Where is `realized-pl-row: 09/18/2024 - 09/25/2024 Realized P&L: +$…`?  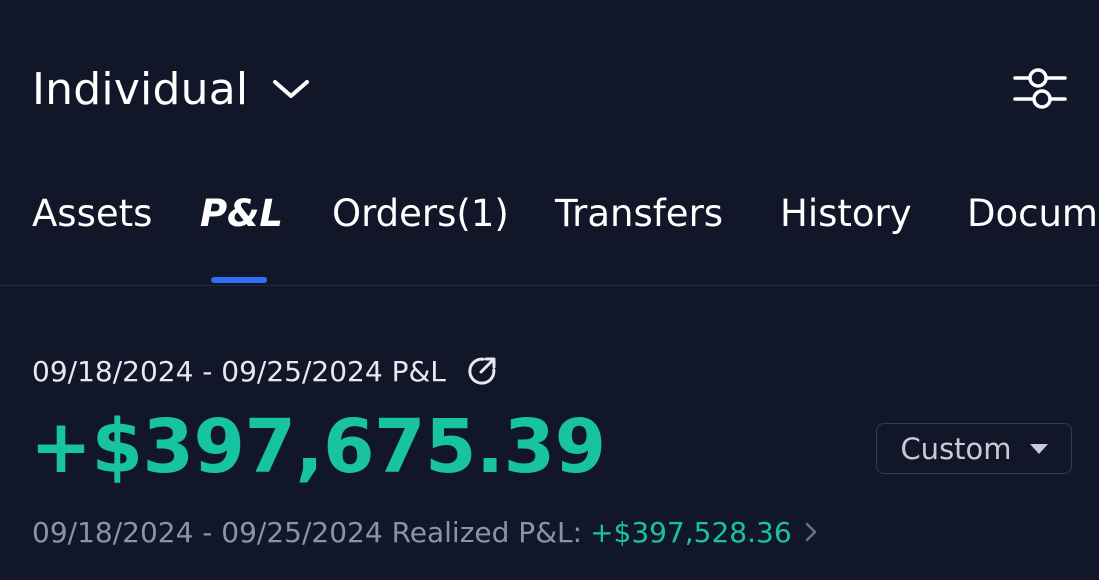 realized-pl-row: 09/18/2024 - 09/25/2024 Realized P&L: +$… is located at coordinates (425, 532).